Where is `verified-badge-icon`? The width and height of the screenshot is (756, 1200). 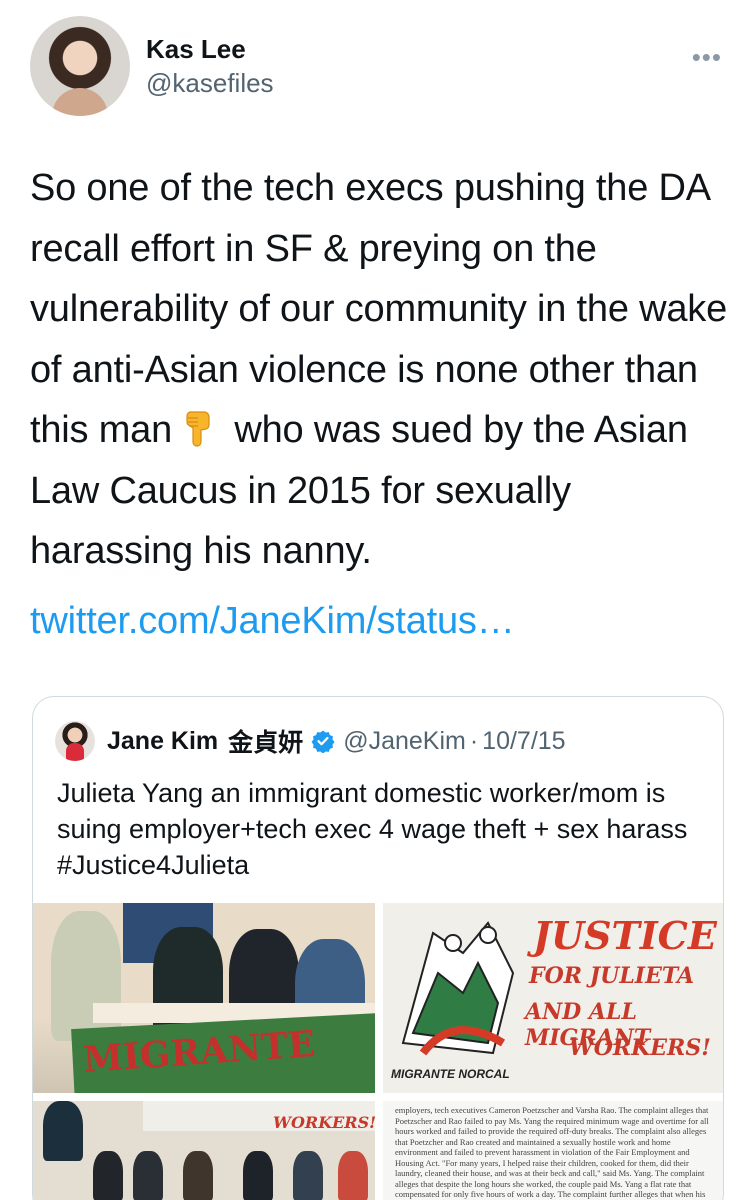
verified-badge-icon is located at coordinates (323, 741).